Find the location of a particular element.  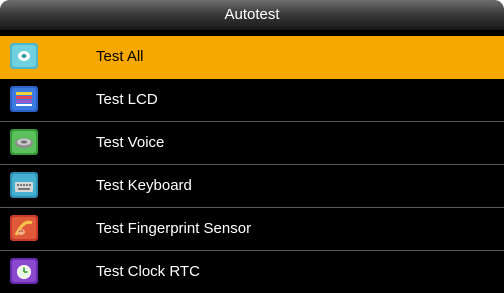

menu-item-label: Test Clock RTC is located at coordinates (148, 271).